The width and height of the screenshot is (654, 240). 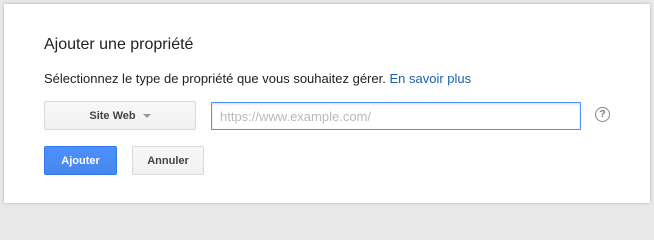 I want to click on cancel-button-label: Annuler, so click(x=168, y=160).